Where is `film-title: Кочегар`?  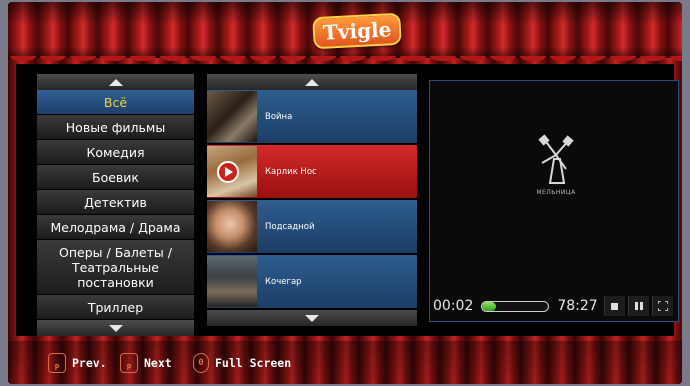
film-title: Кочегар is located at coordinates (283, 281).